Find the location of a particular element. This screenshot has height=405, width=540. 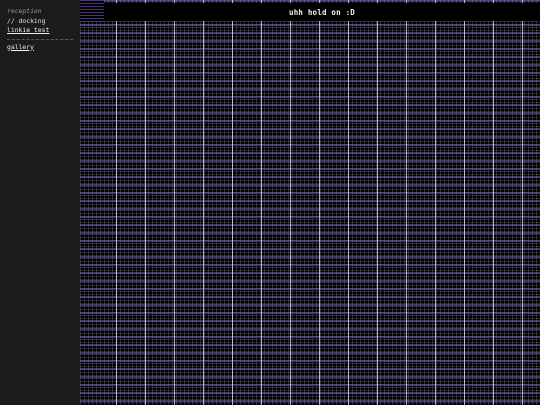

loading-text: uhh hold on :D is located at coordinates (321, 12).